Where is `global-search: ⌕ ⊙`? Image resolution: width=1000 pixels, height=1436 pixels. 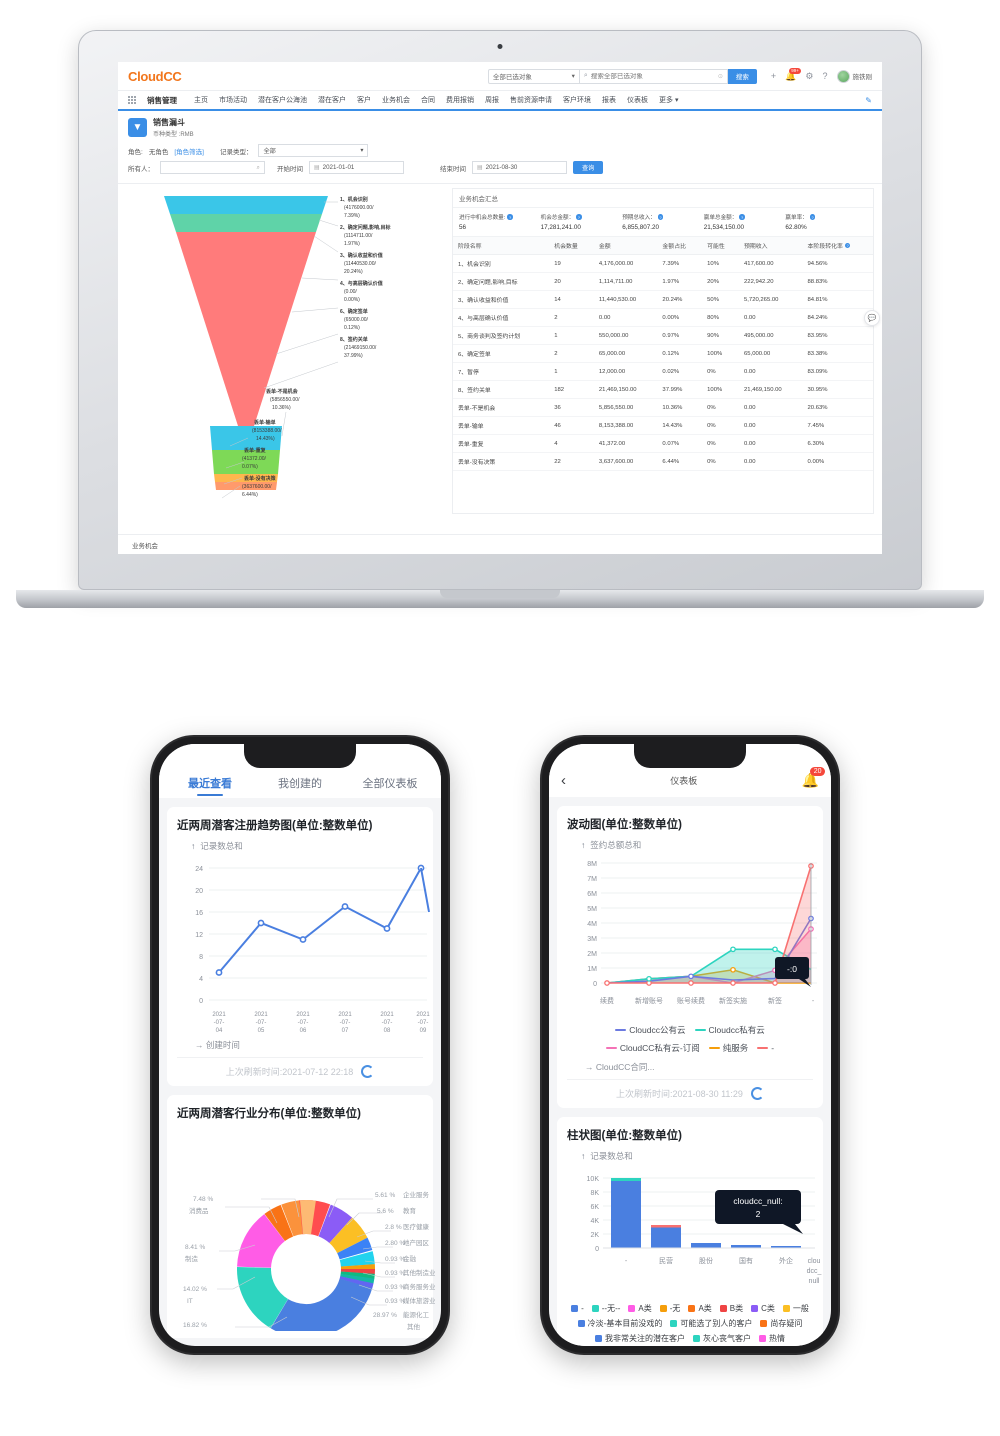 global-search: ⌕ ⊙ is located at coordinates (653, 76).